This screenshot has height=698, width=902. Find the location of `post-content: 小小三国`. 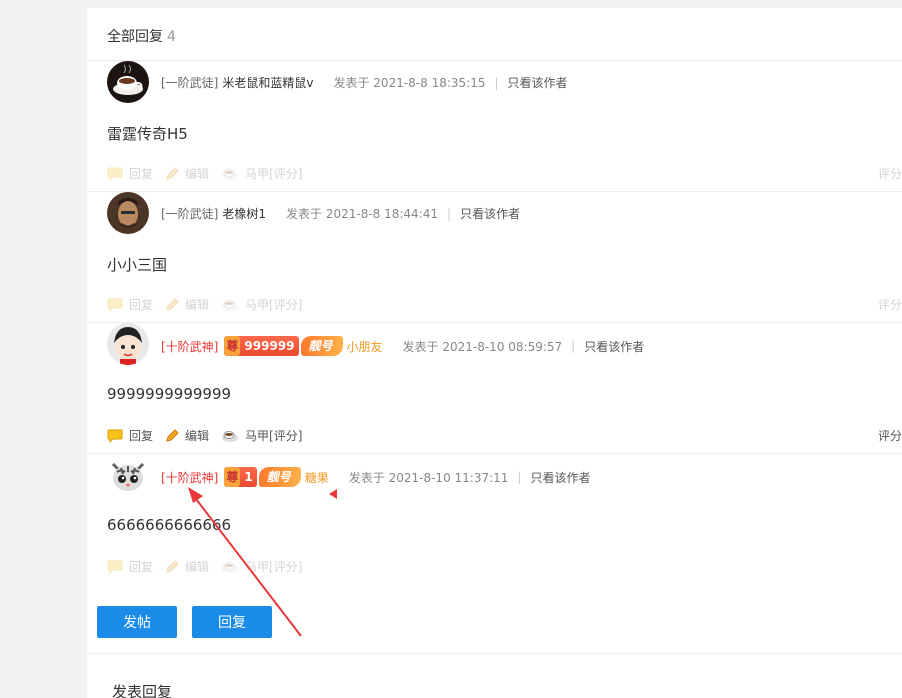

post-content: 小小三国 is located at coordinates (137, 265).